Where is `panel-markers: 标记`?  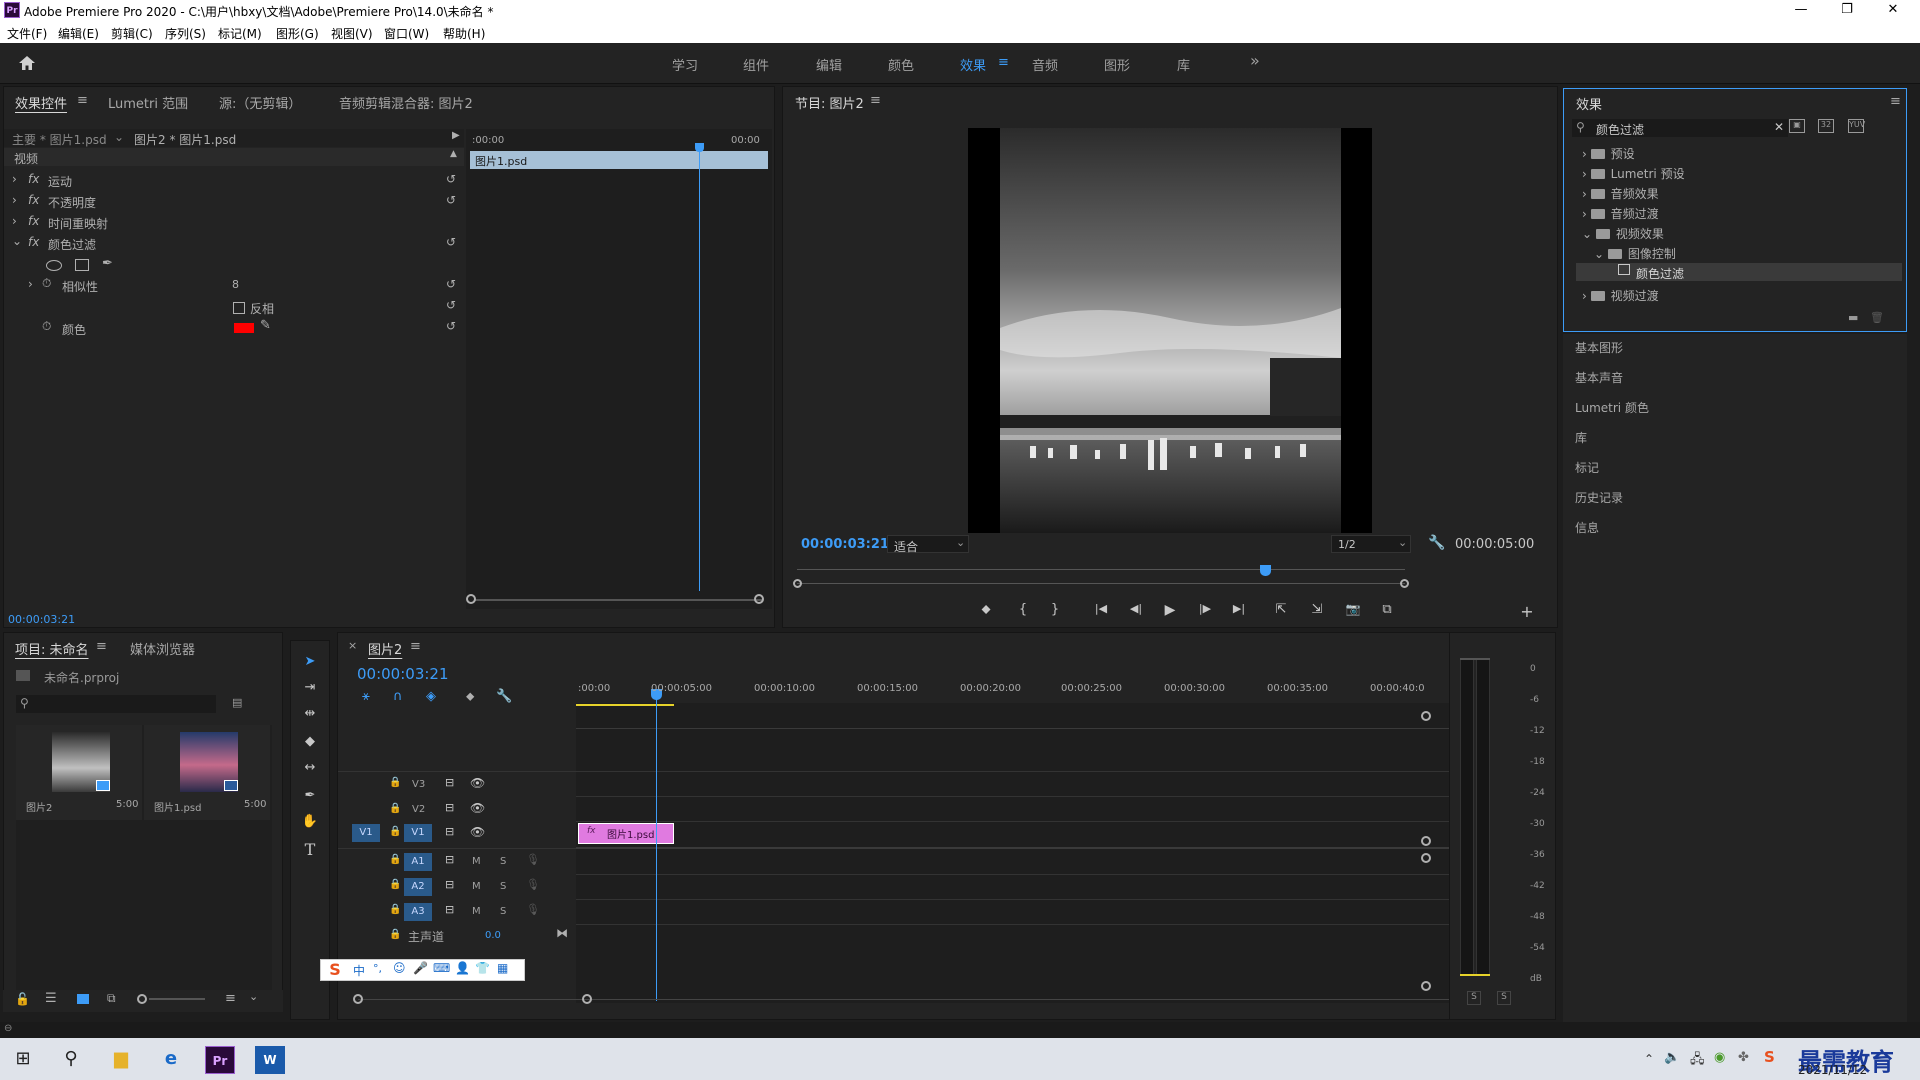 panel-markers: 标记 is located at coordinates (1587, 467).